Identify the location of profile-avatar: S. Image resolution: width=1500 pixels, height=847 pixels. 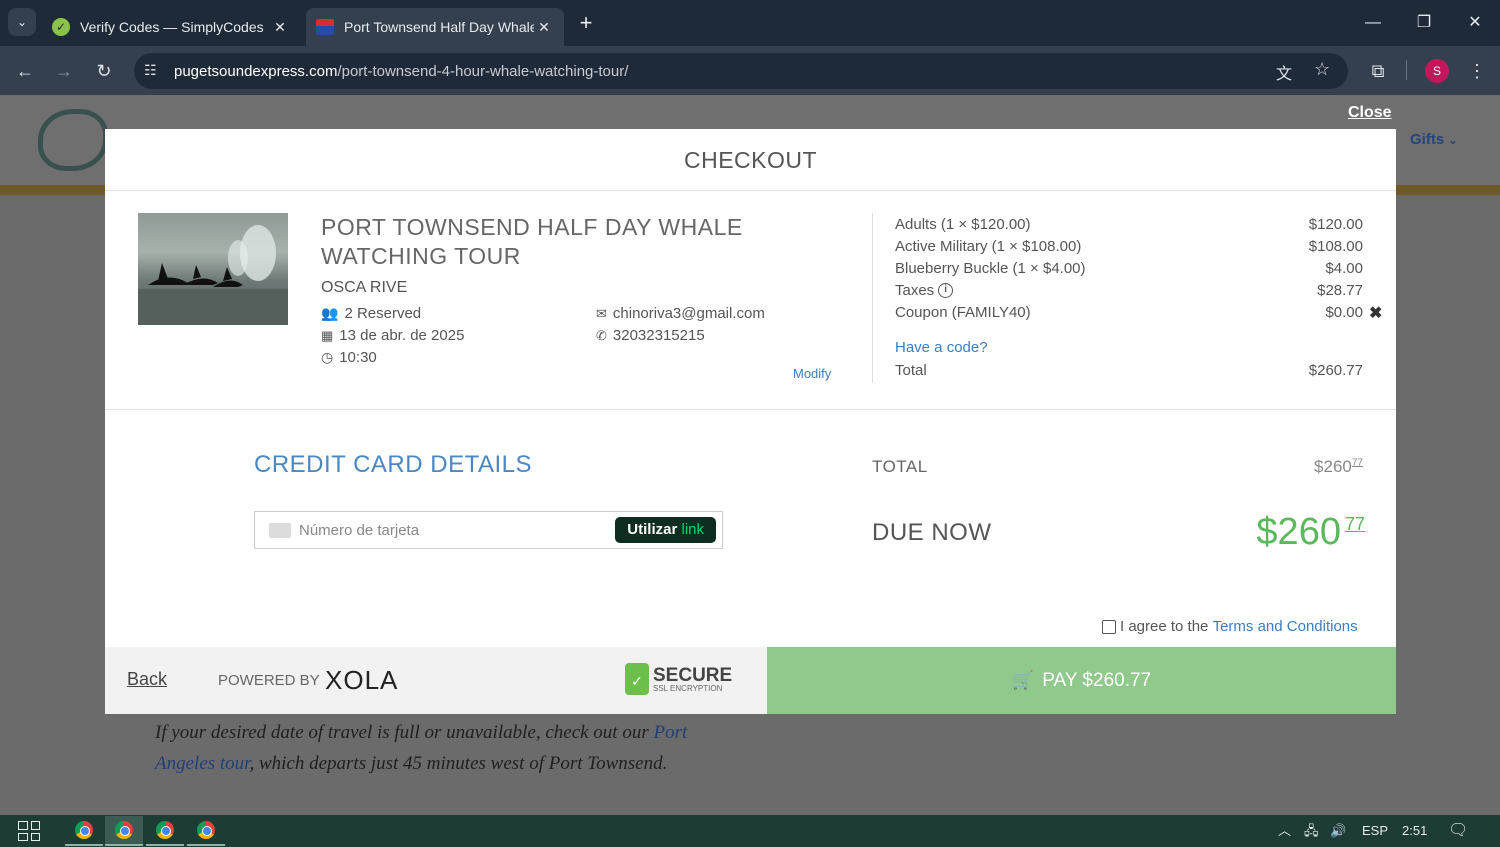
(1437, 71).